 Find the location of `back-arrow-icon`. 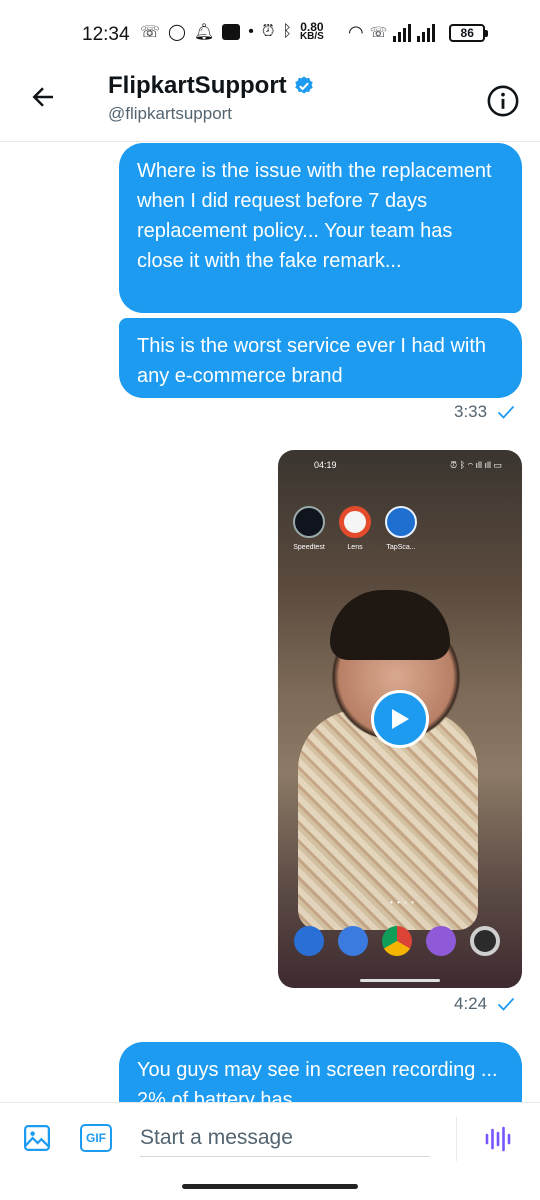

back-arrow-icon is located at coordinates (43, 97).